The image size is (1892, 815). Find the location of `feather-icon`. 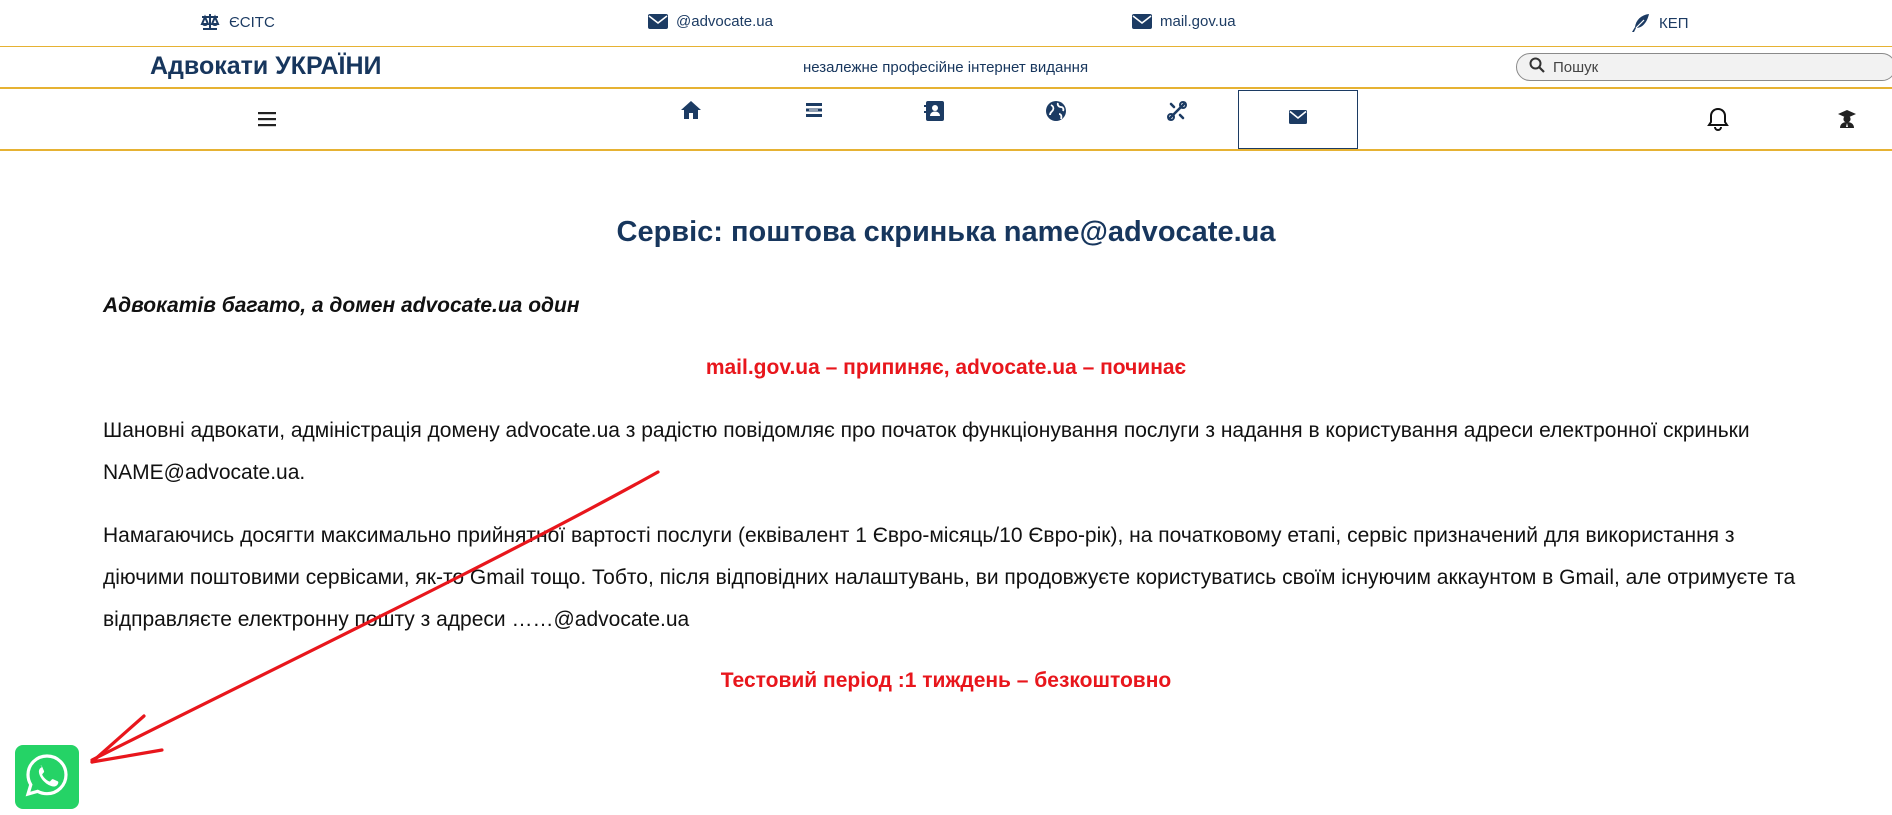

feather-icon is located at coordinates (1641, 23).